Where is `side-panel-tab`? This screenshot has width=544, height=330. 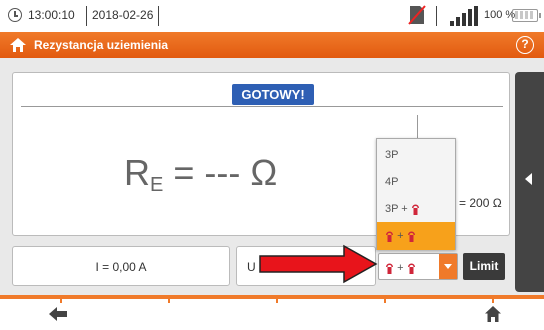 side-panel-tab is located at coordinates (529, 182).